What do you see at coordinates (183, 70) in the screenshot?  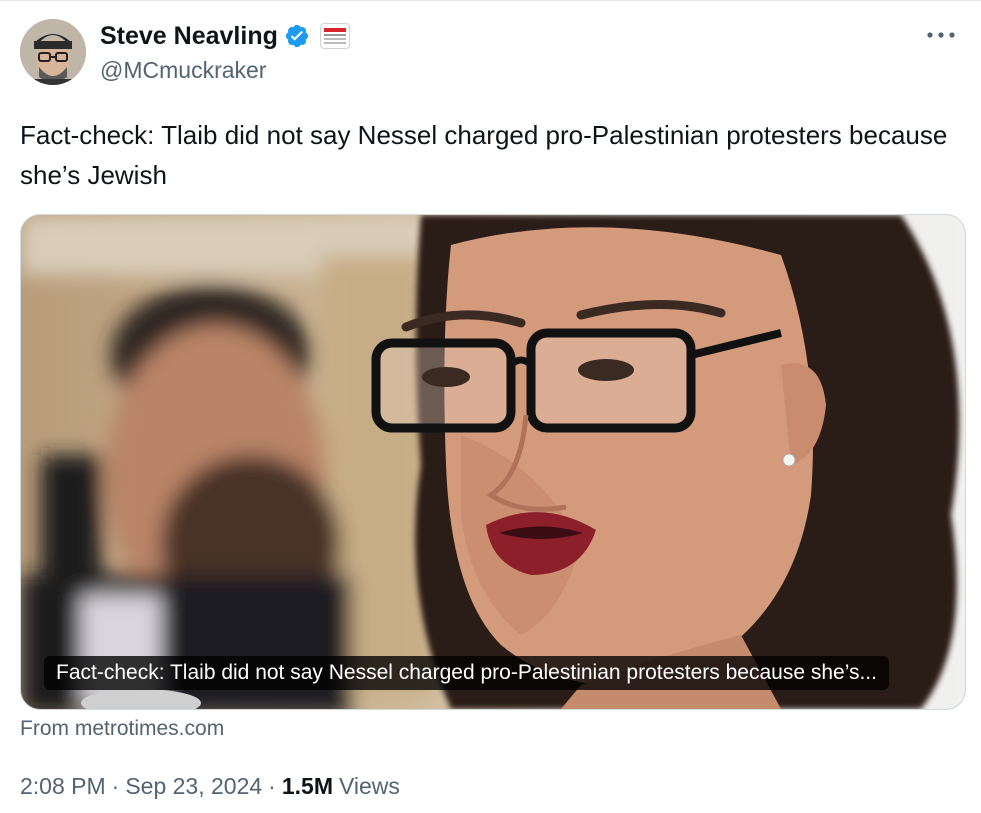 I see `author-handle: @MCmuckraker` at bounding box center [183, 70].